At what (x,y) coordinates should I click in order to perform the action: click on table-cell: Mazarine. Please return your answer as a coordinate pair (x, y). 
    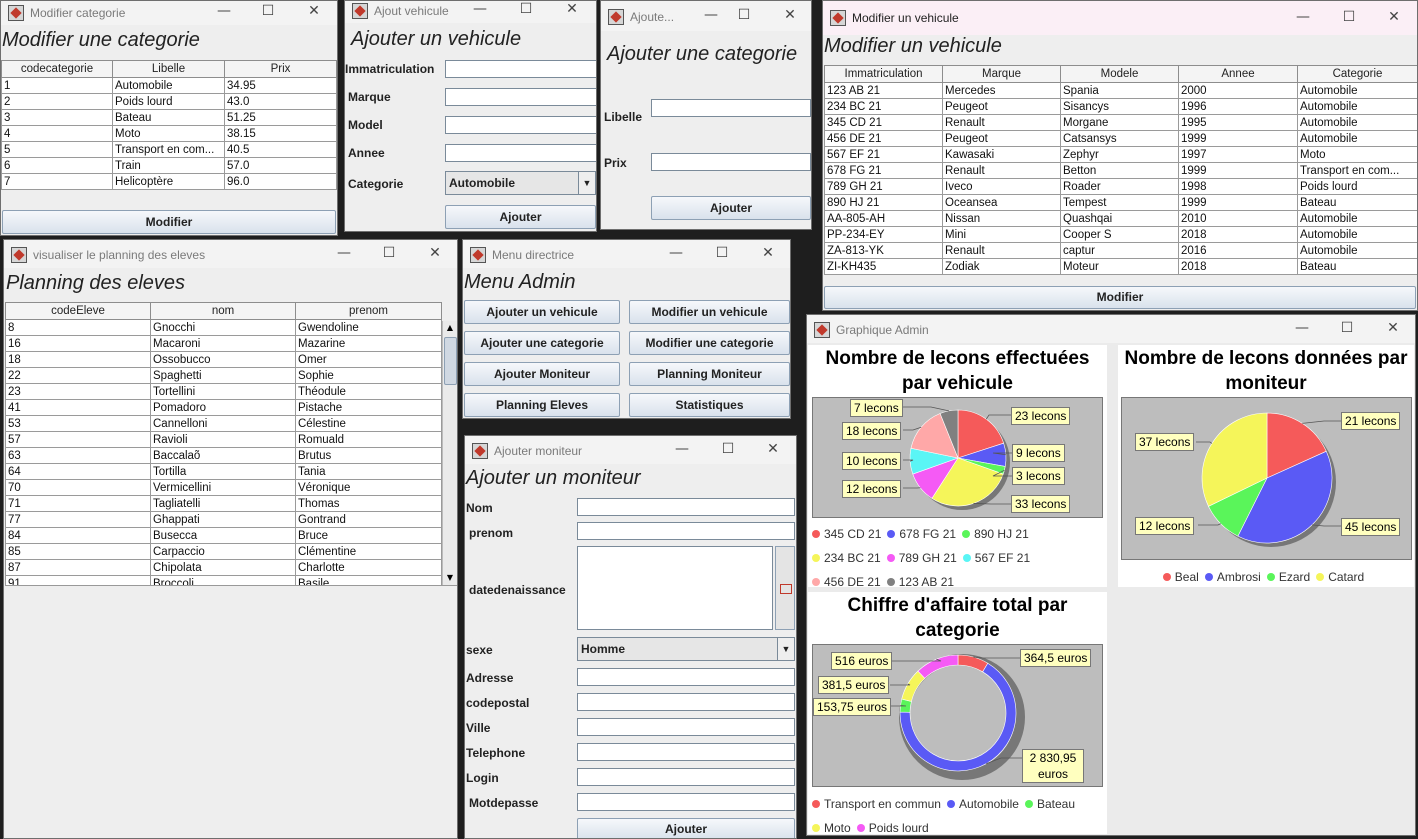
    Looking at the image, I should click on (368, 343).